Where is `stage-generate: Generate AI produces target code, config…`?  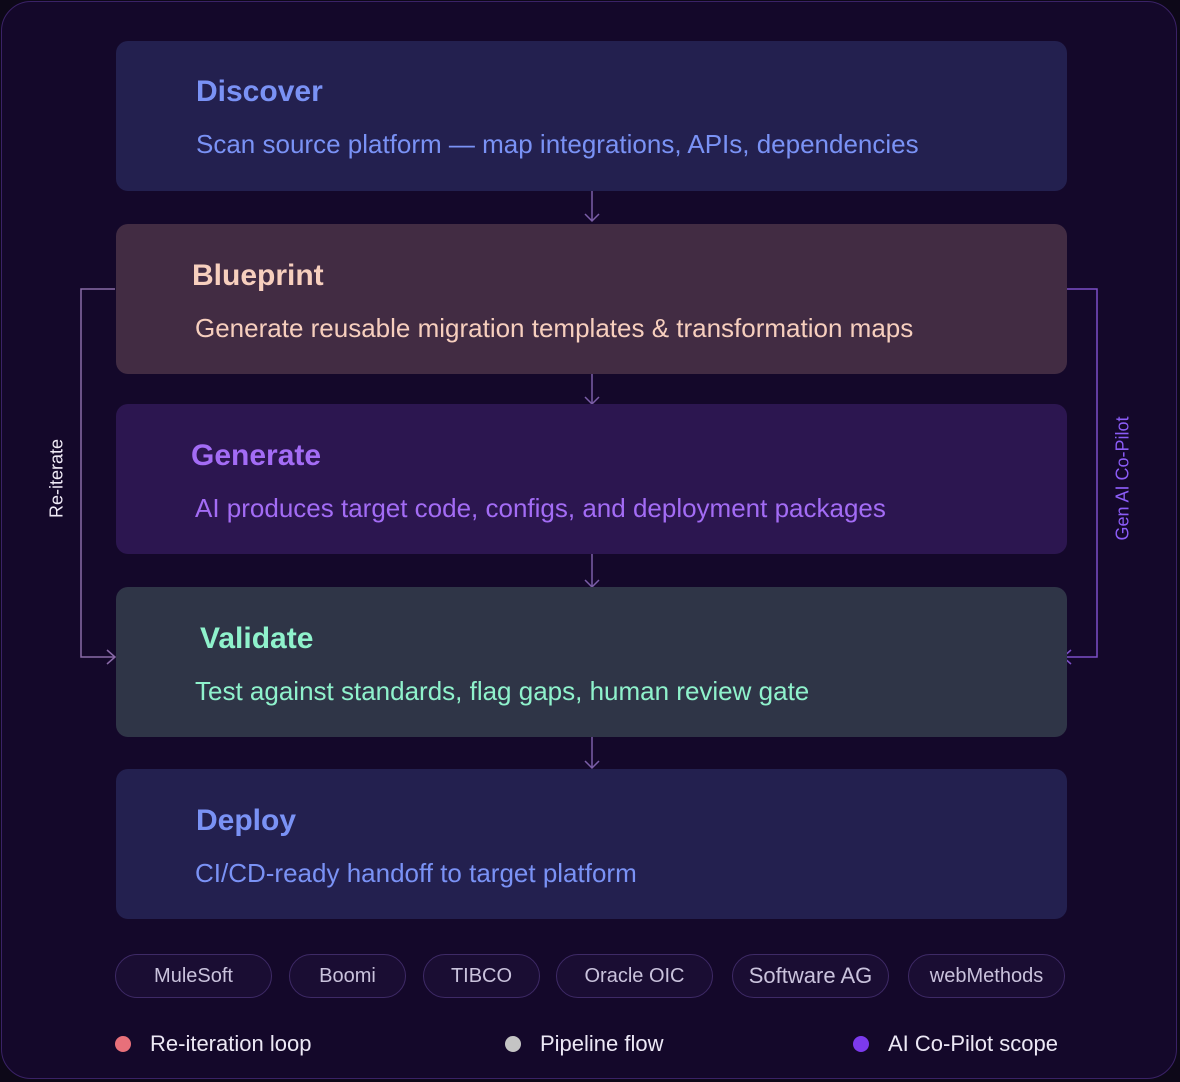 stage-generate: Generate AI produces target code, config… is located at coordinates (591, 479).